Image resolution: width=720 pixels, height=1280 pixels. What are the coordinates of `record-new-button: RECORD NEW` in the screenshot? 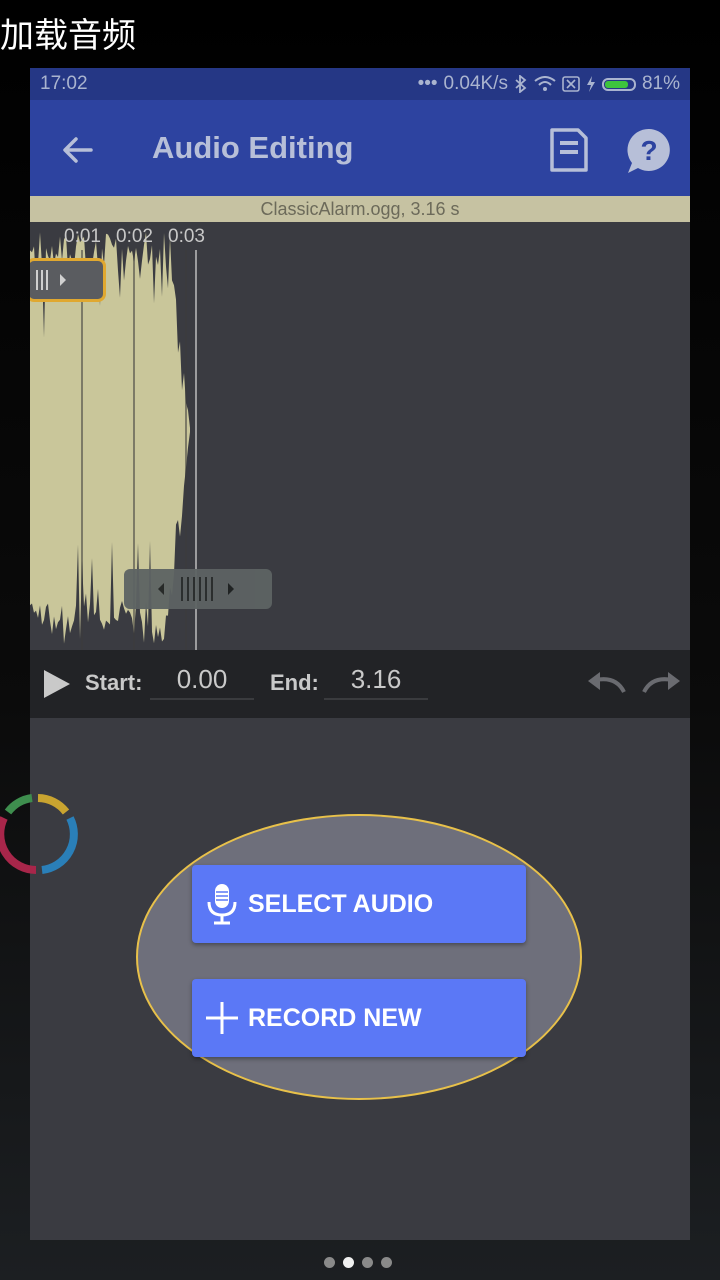 It's located at (359, 1018).